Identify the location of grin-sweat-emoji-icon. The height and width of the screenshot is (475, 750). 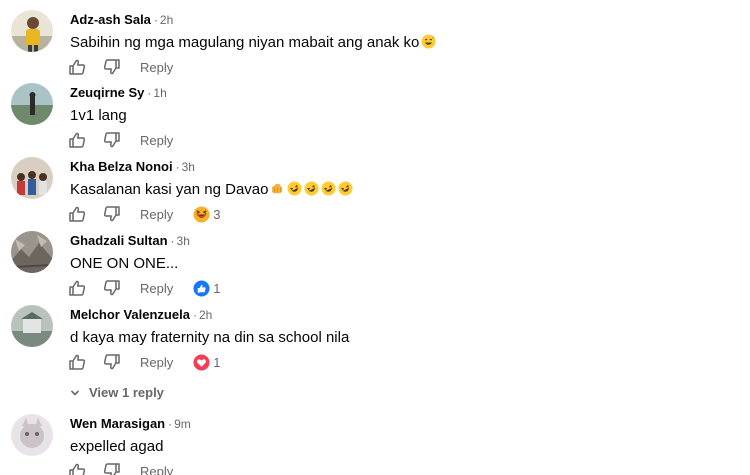
(428, 41).